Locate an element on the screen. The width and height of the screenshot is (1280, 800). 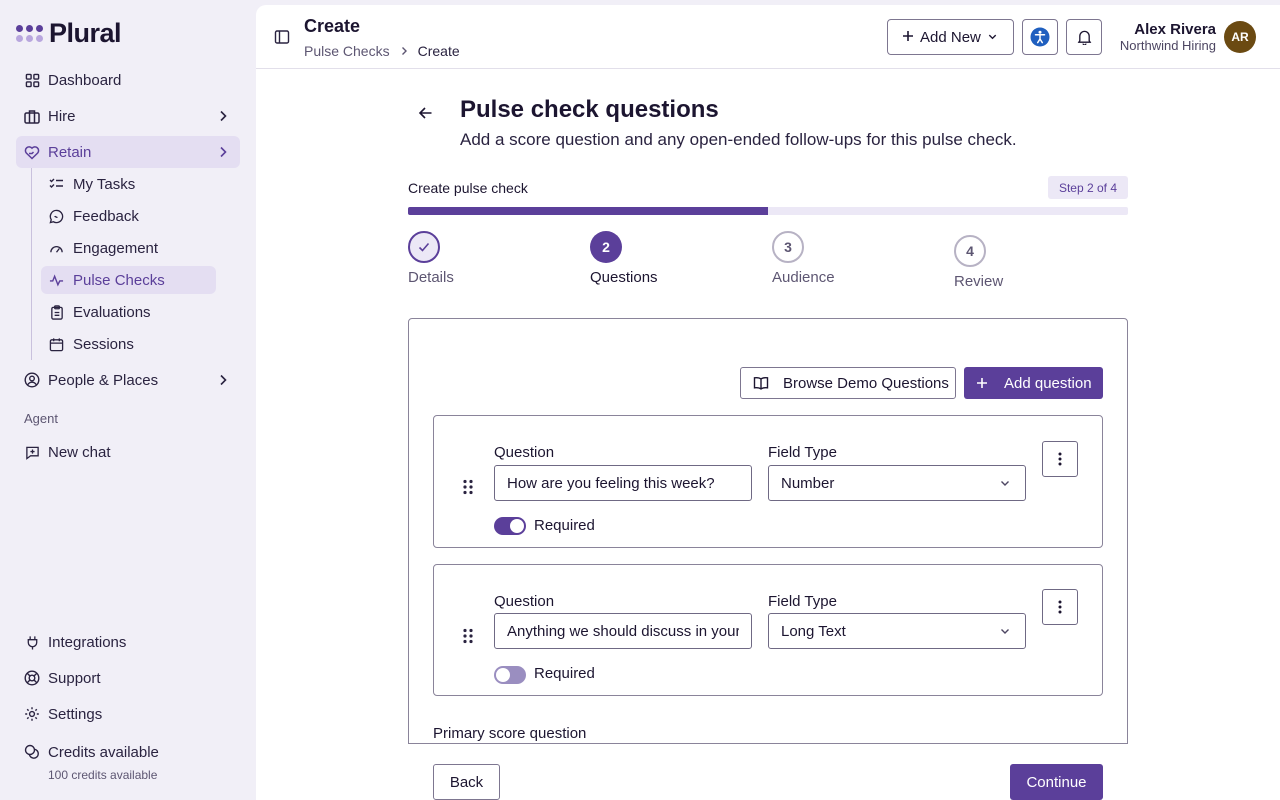
back-button: Back is located at coordinates (466, 782).